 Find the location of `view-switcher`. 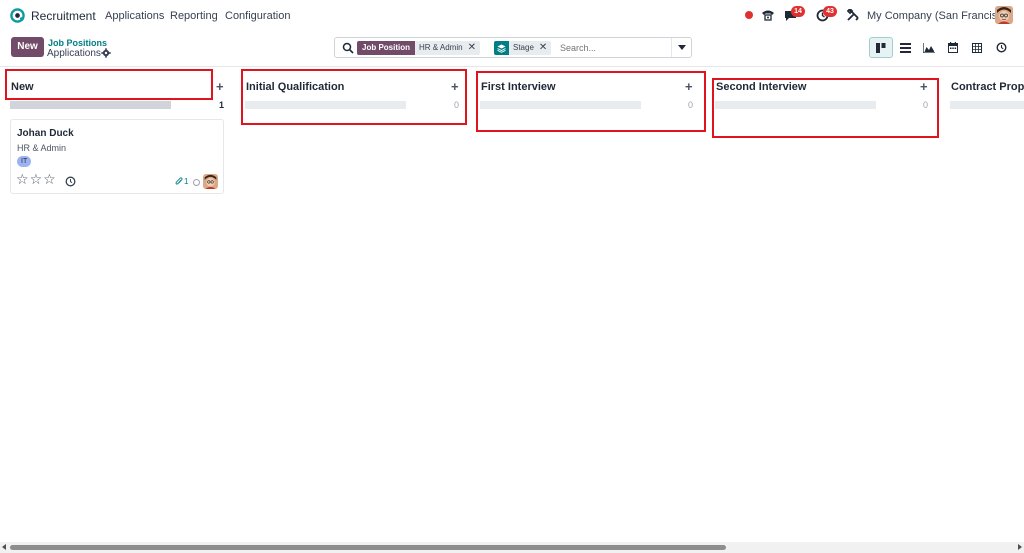

view-switcher is located at coordinates (941, 47).